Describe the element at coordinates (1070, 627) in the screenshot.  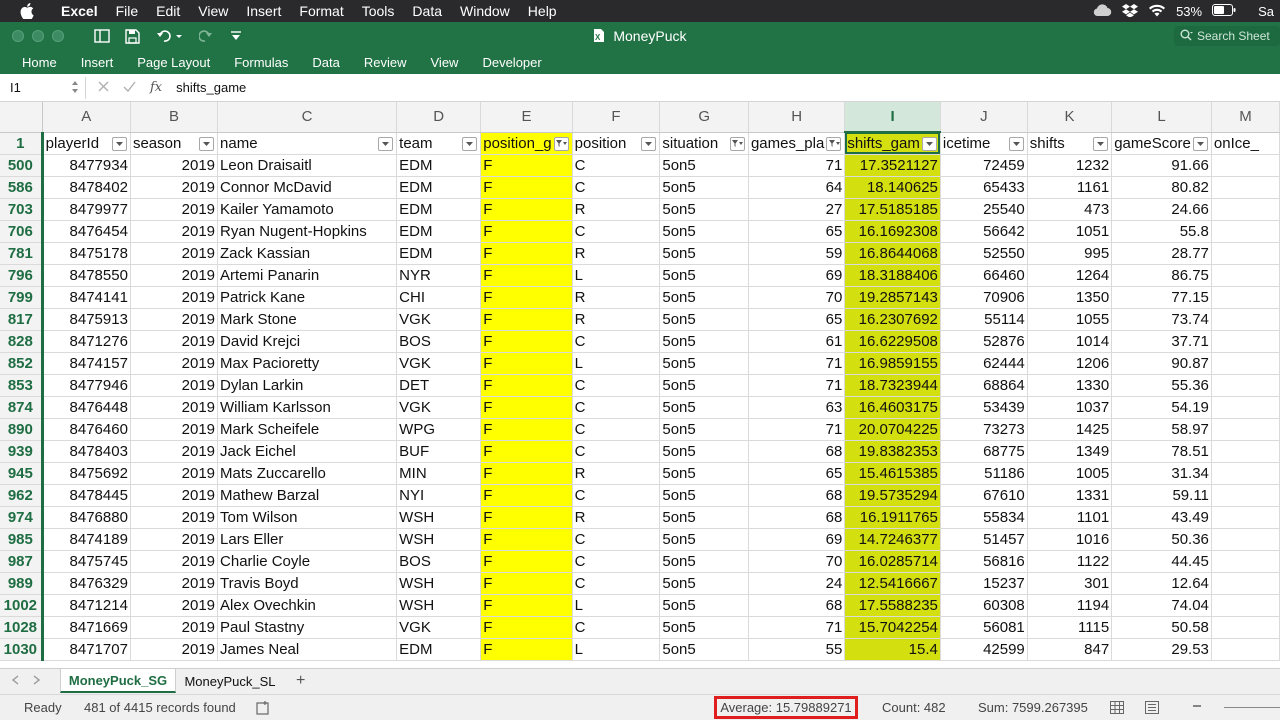
I see `table-cell: 1115` at that location.